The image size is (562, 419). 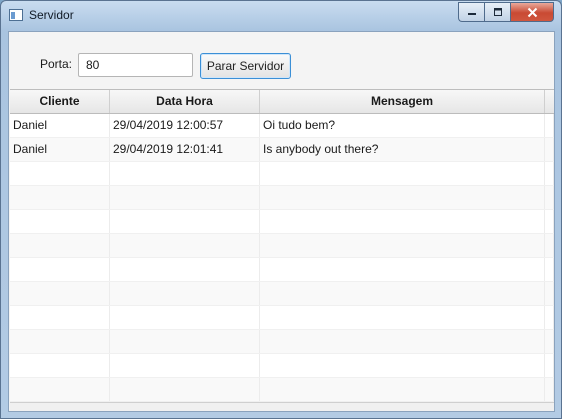 I want to click on table-header: Cliente Data Hora Mensagem, so click(x=282, y=102).